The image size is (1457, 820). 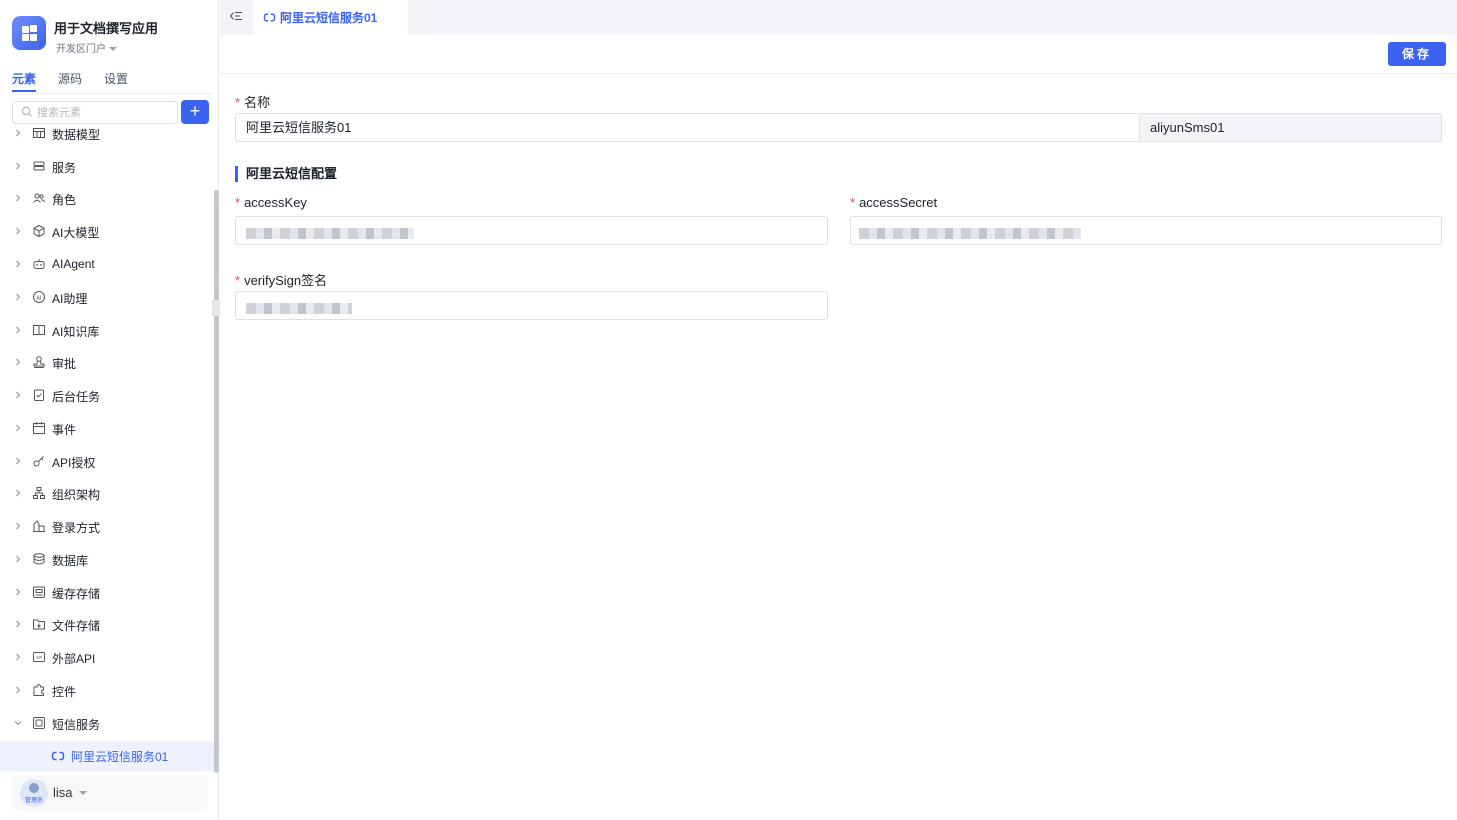 I want to click on chevron-down-icon, so click(x=18, y=723).